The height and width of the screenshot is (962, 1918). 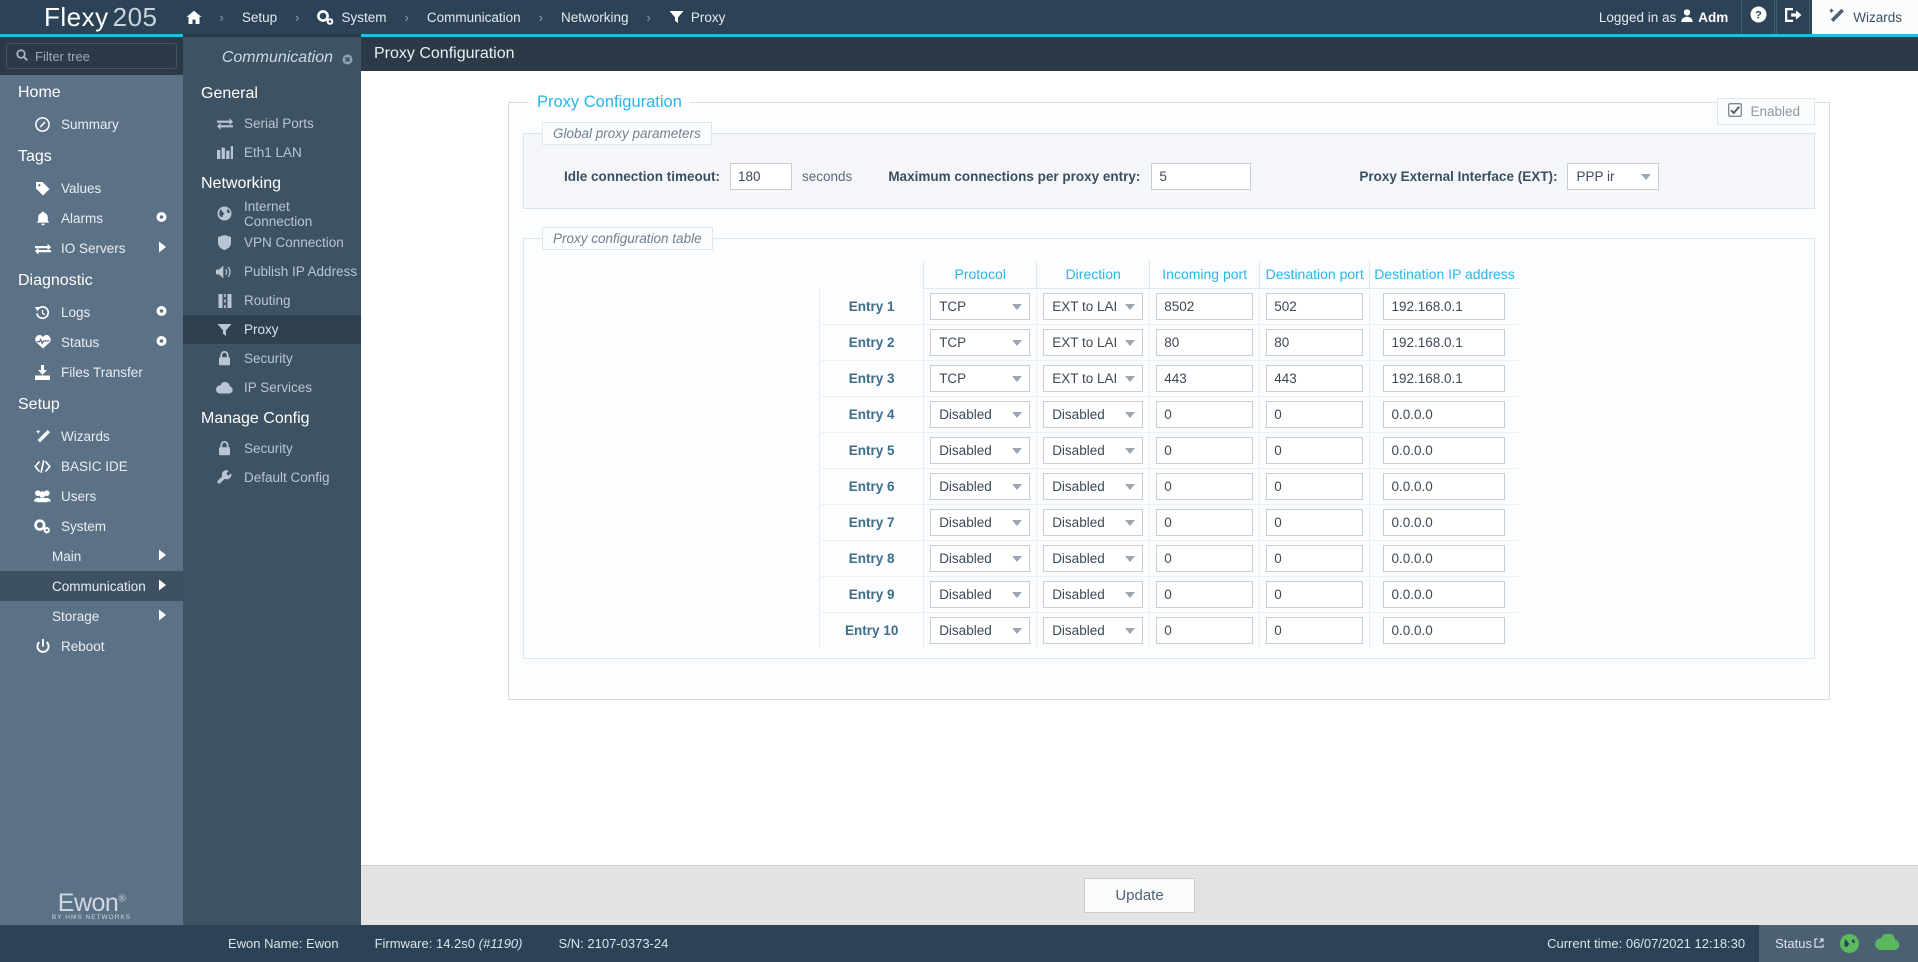 I want to click on close-icon, so click(x=347, y=61).